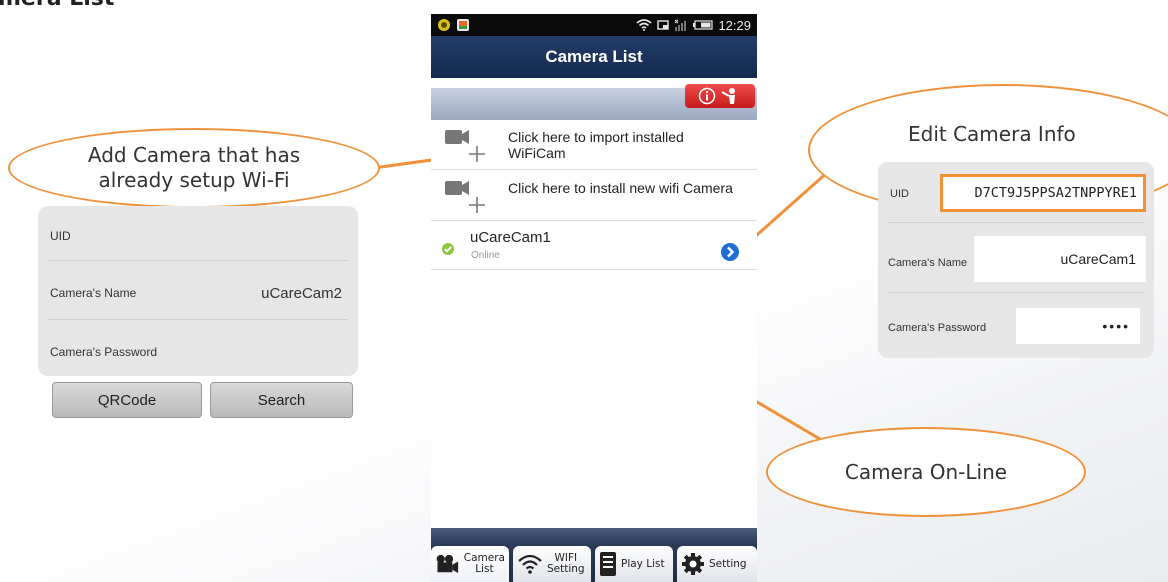  What do you see at coordinates (728, 96) in the screenshot?
I see `person-pointing-icon` at bounding box center [728, 96].